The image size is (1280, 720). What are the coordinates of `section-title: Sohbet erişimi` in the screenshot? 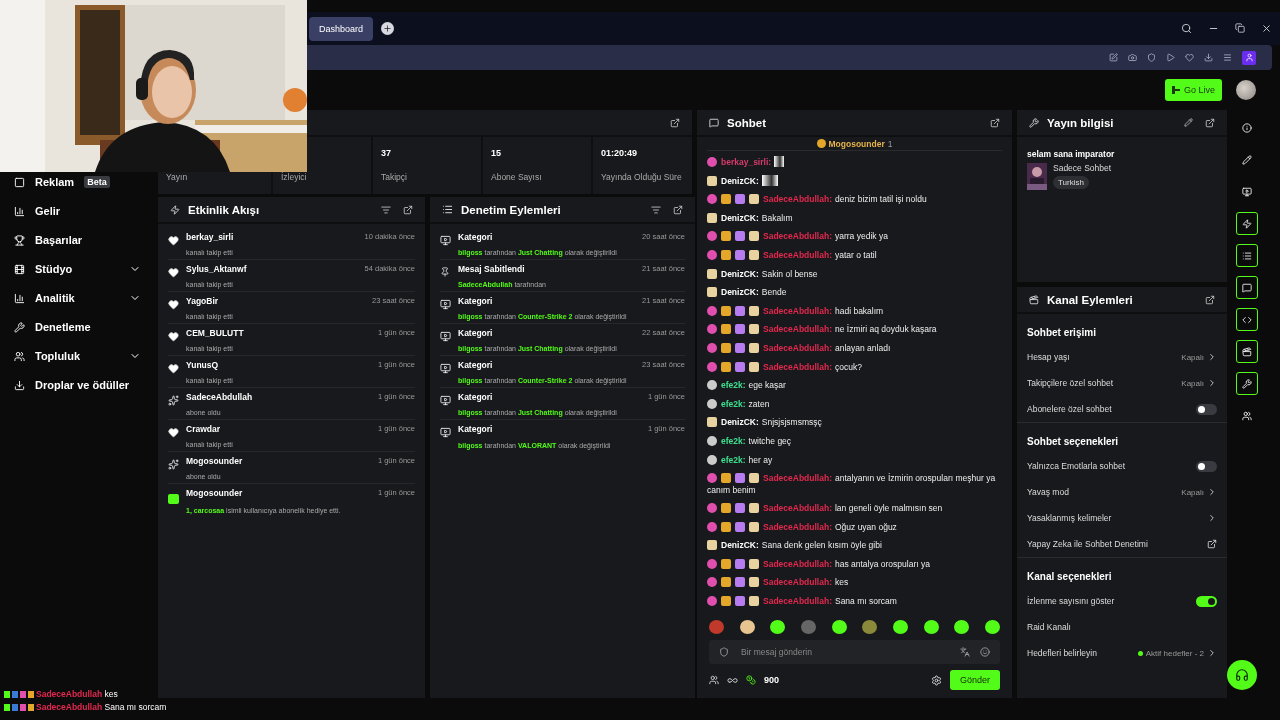 It's located at (1062, 332).